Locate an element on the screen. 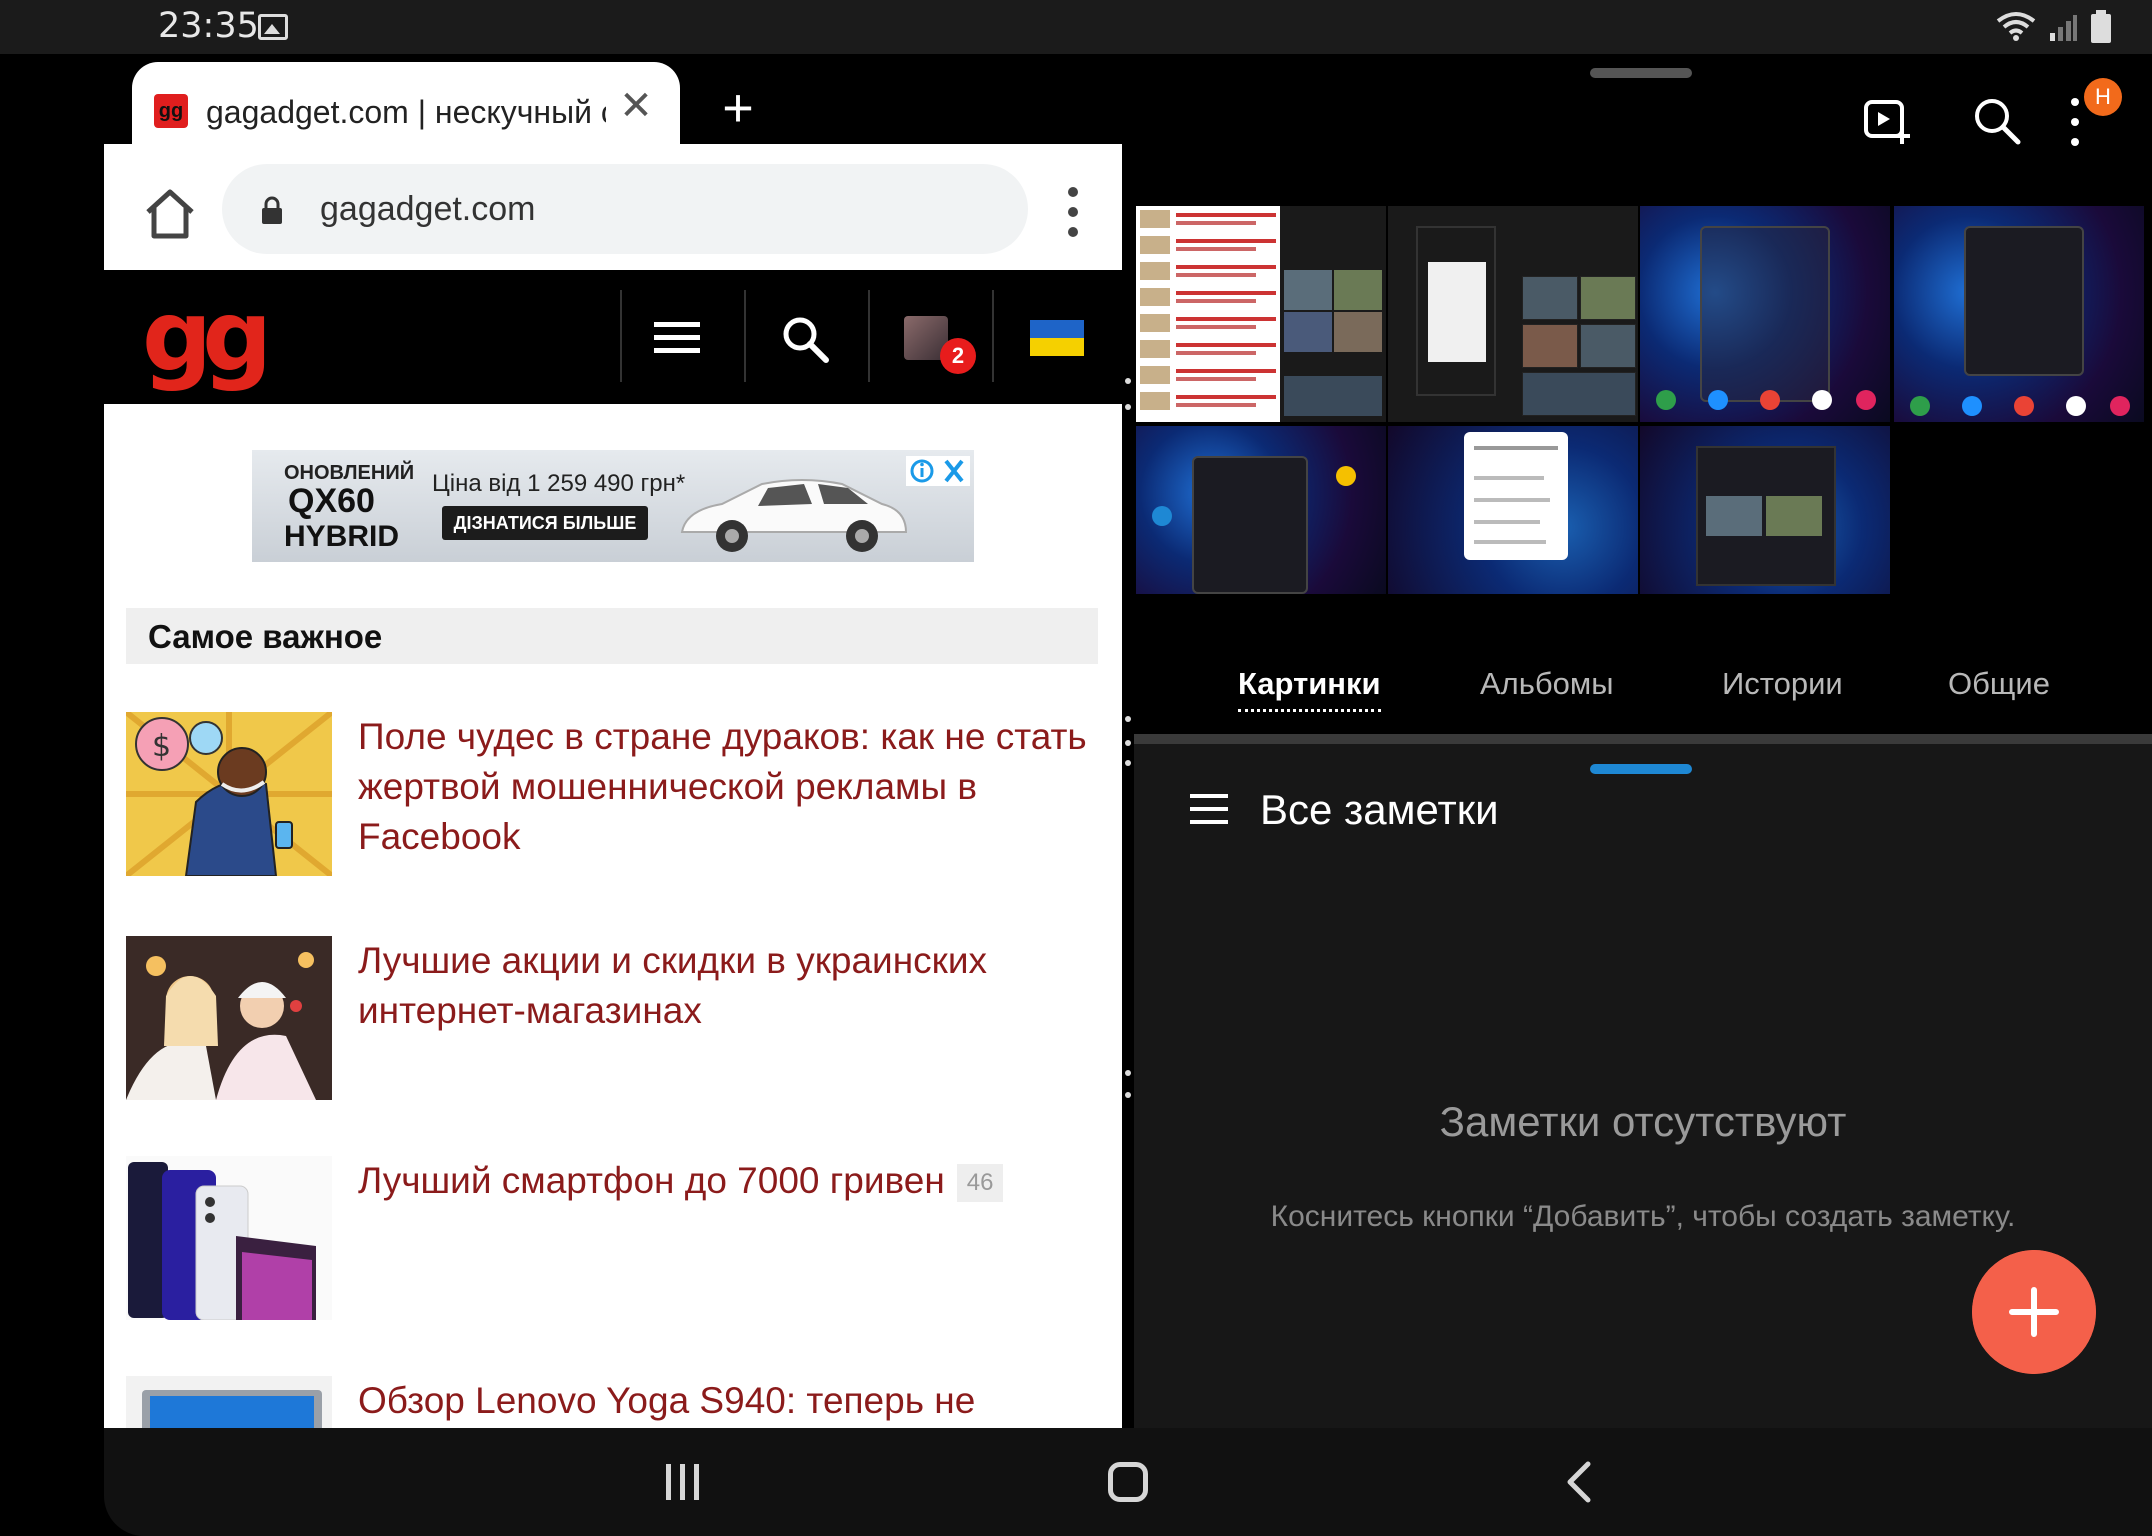  ad-line2: QX60 is located at coordinates (331, 501).